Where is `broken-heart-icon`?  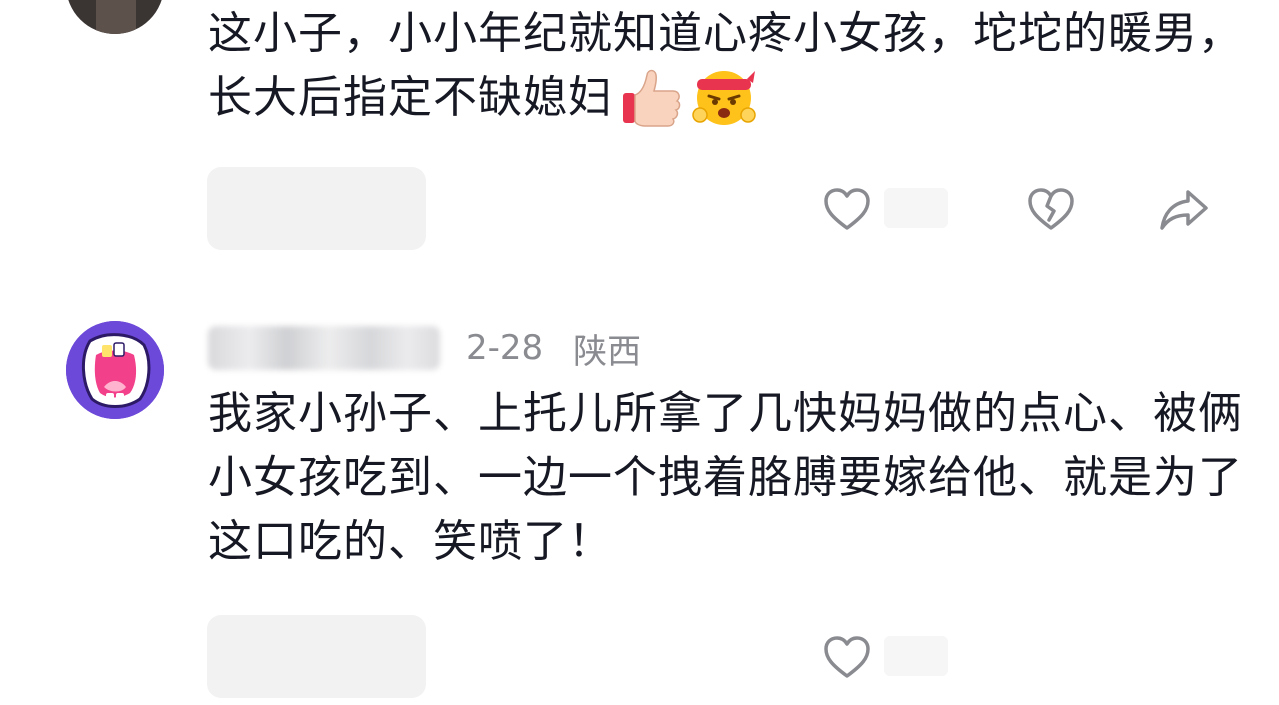
broken-heart-icon is located at coordinates (1051, 209).